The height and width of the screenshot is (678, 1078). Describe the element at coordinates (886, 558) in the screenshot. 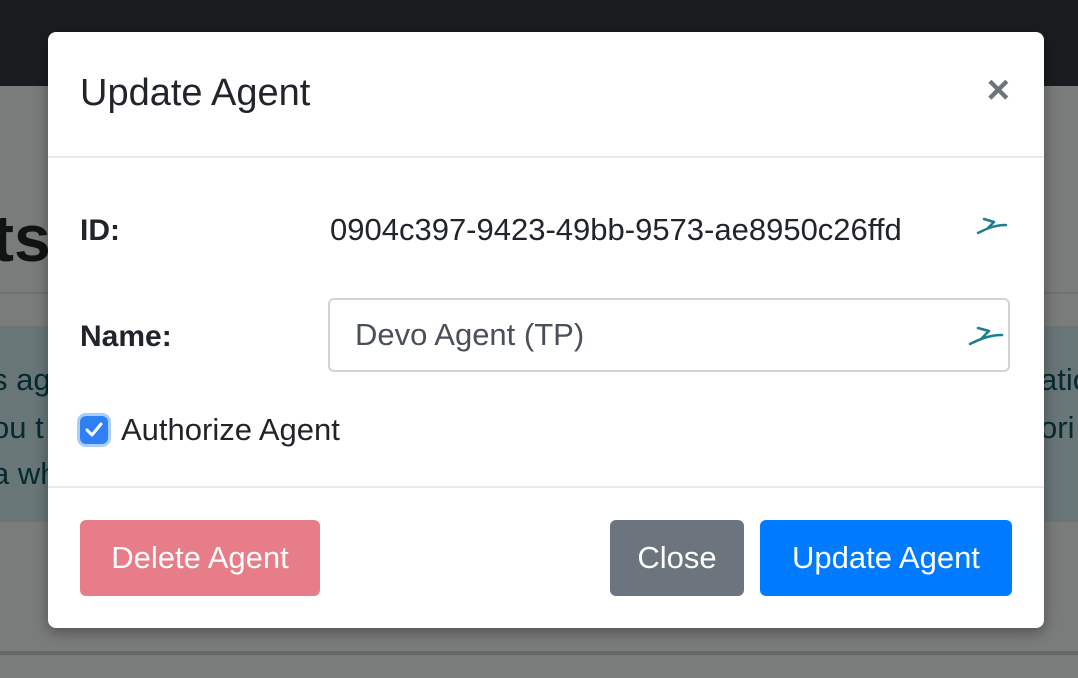

I see `update-agent-button: Update Agent` at that location.